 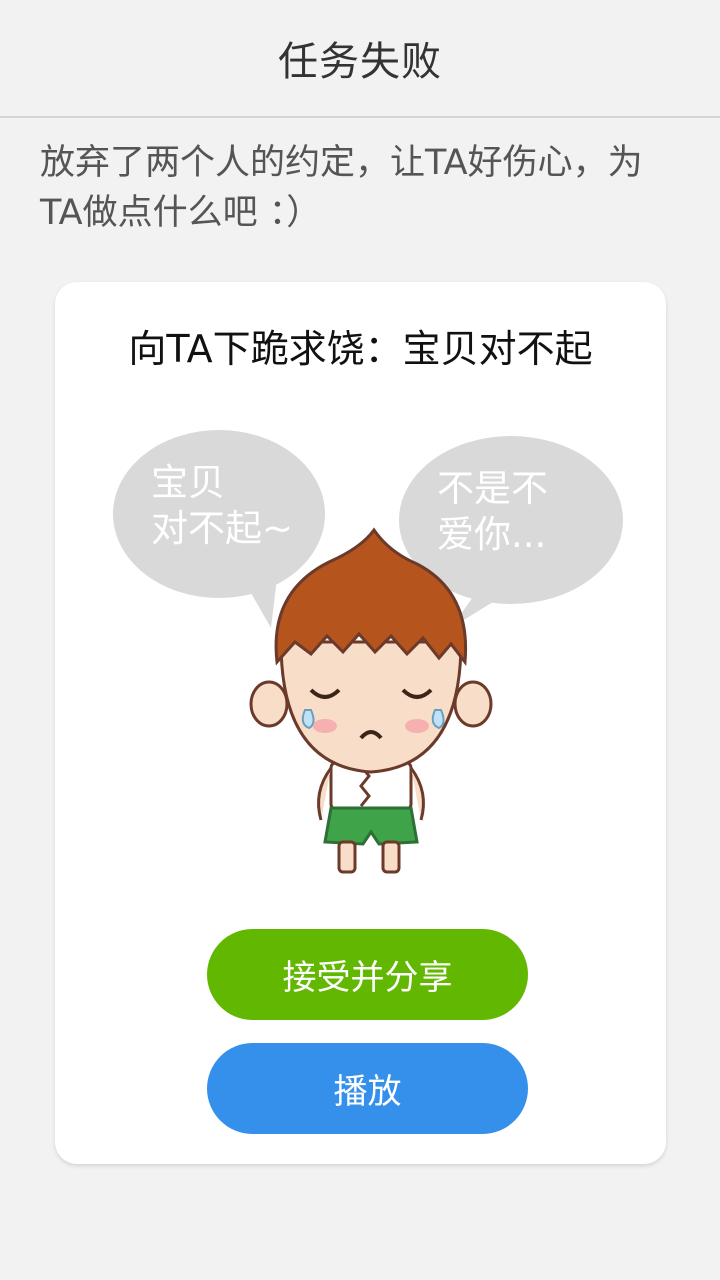 I want to click on failure-message: 放弃了两个人的约定，让TA好伤心，为TA做点什么吧 ：）, so click(x=341, y=188).